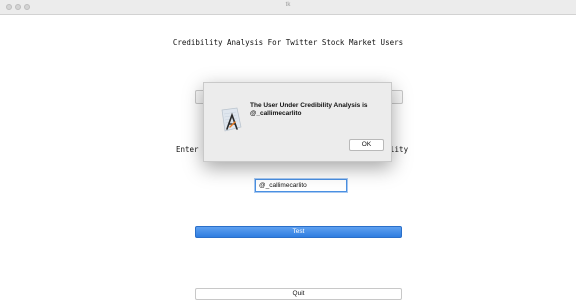 This screenshot has width=576, height=300. I want to click on ok-button: OK, so click(366, 145).